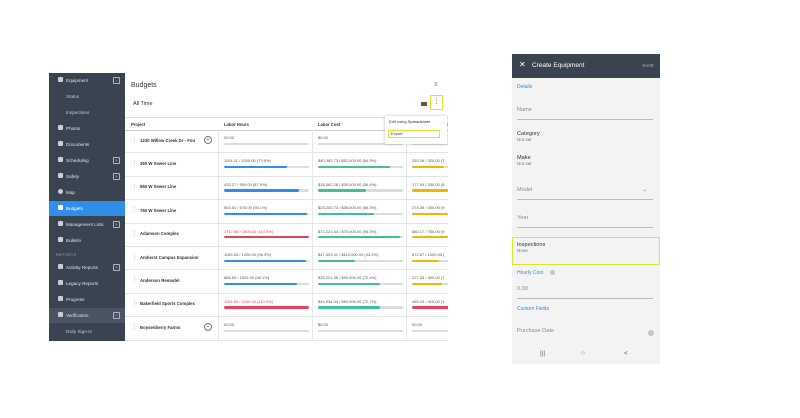 The width and height of the screenshot is (800, 418). I want to click on sidebar-item-budgets: Budgets, so click(87, 208).